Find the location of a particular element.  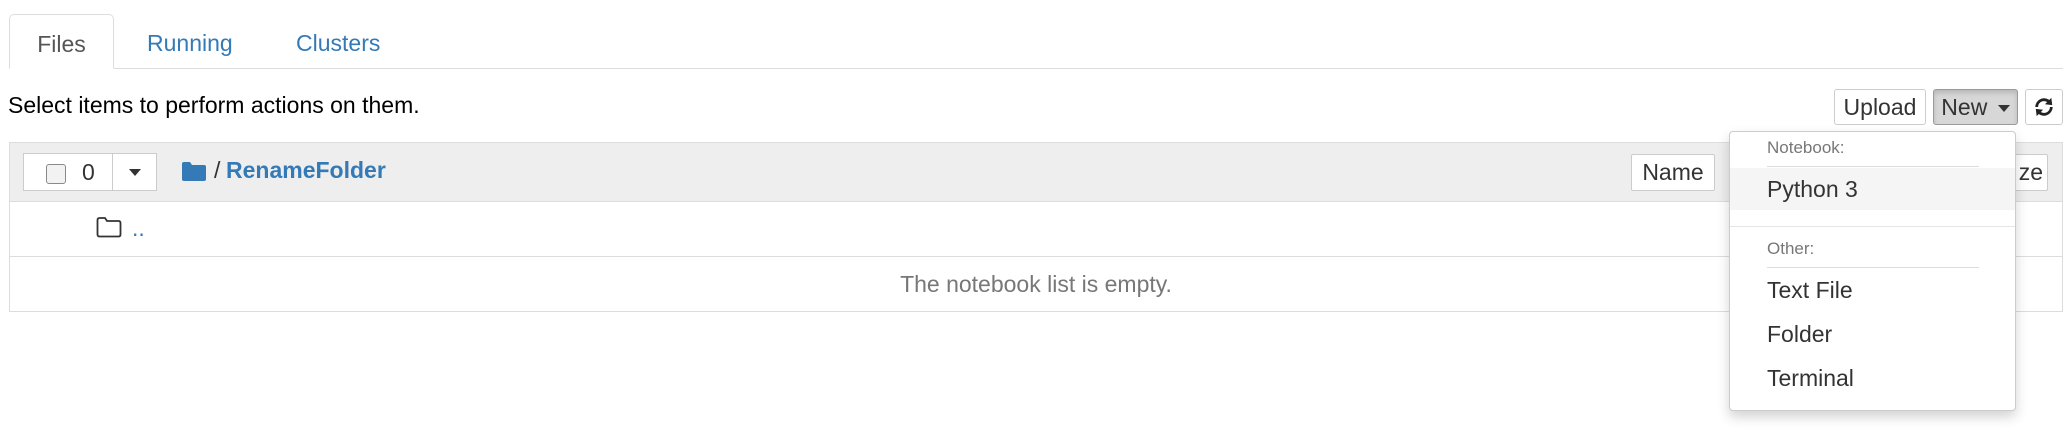

breadcrumb-current-folder: RenameFolder is located at coordinates (306, 170).